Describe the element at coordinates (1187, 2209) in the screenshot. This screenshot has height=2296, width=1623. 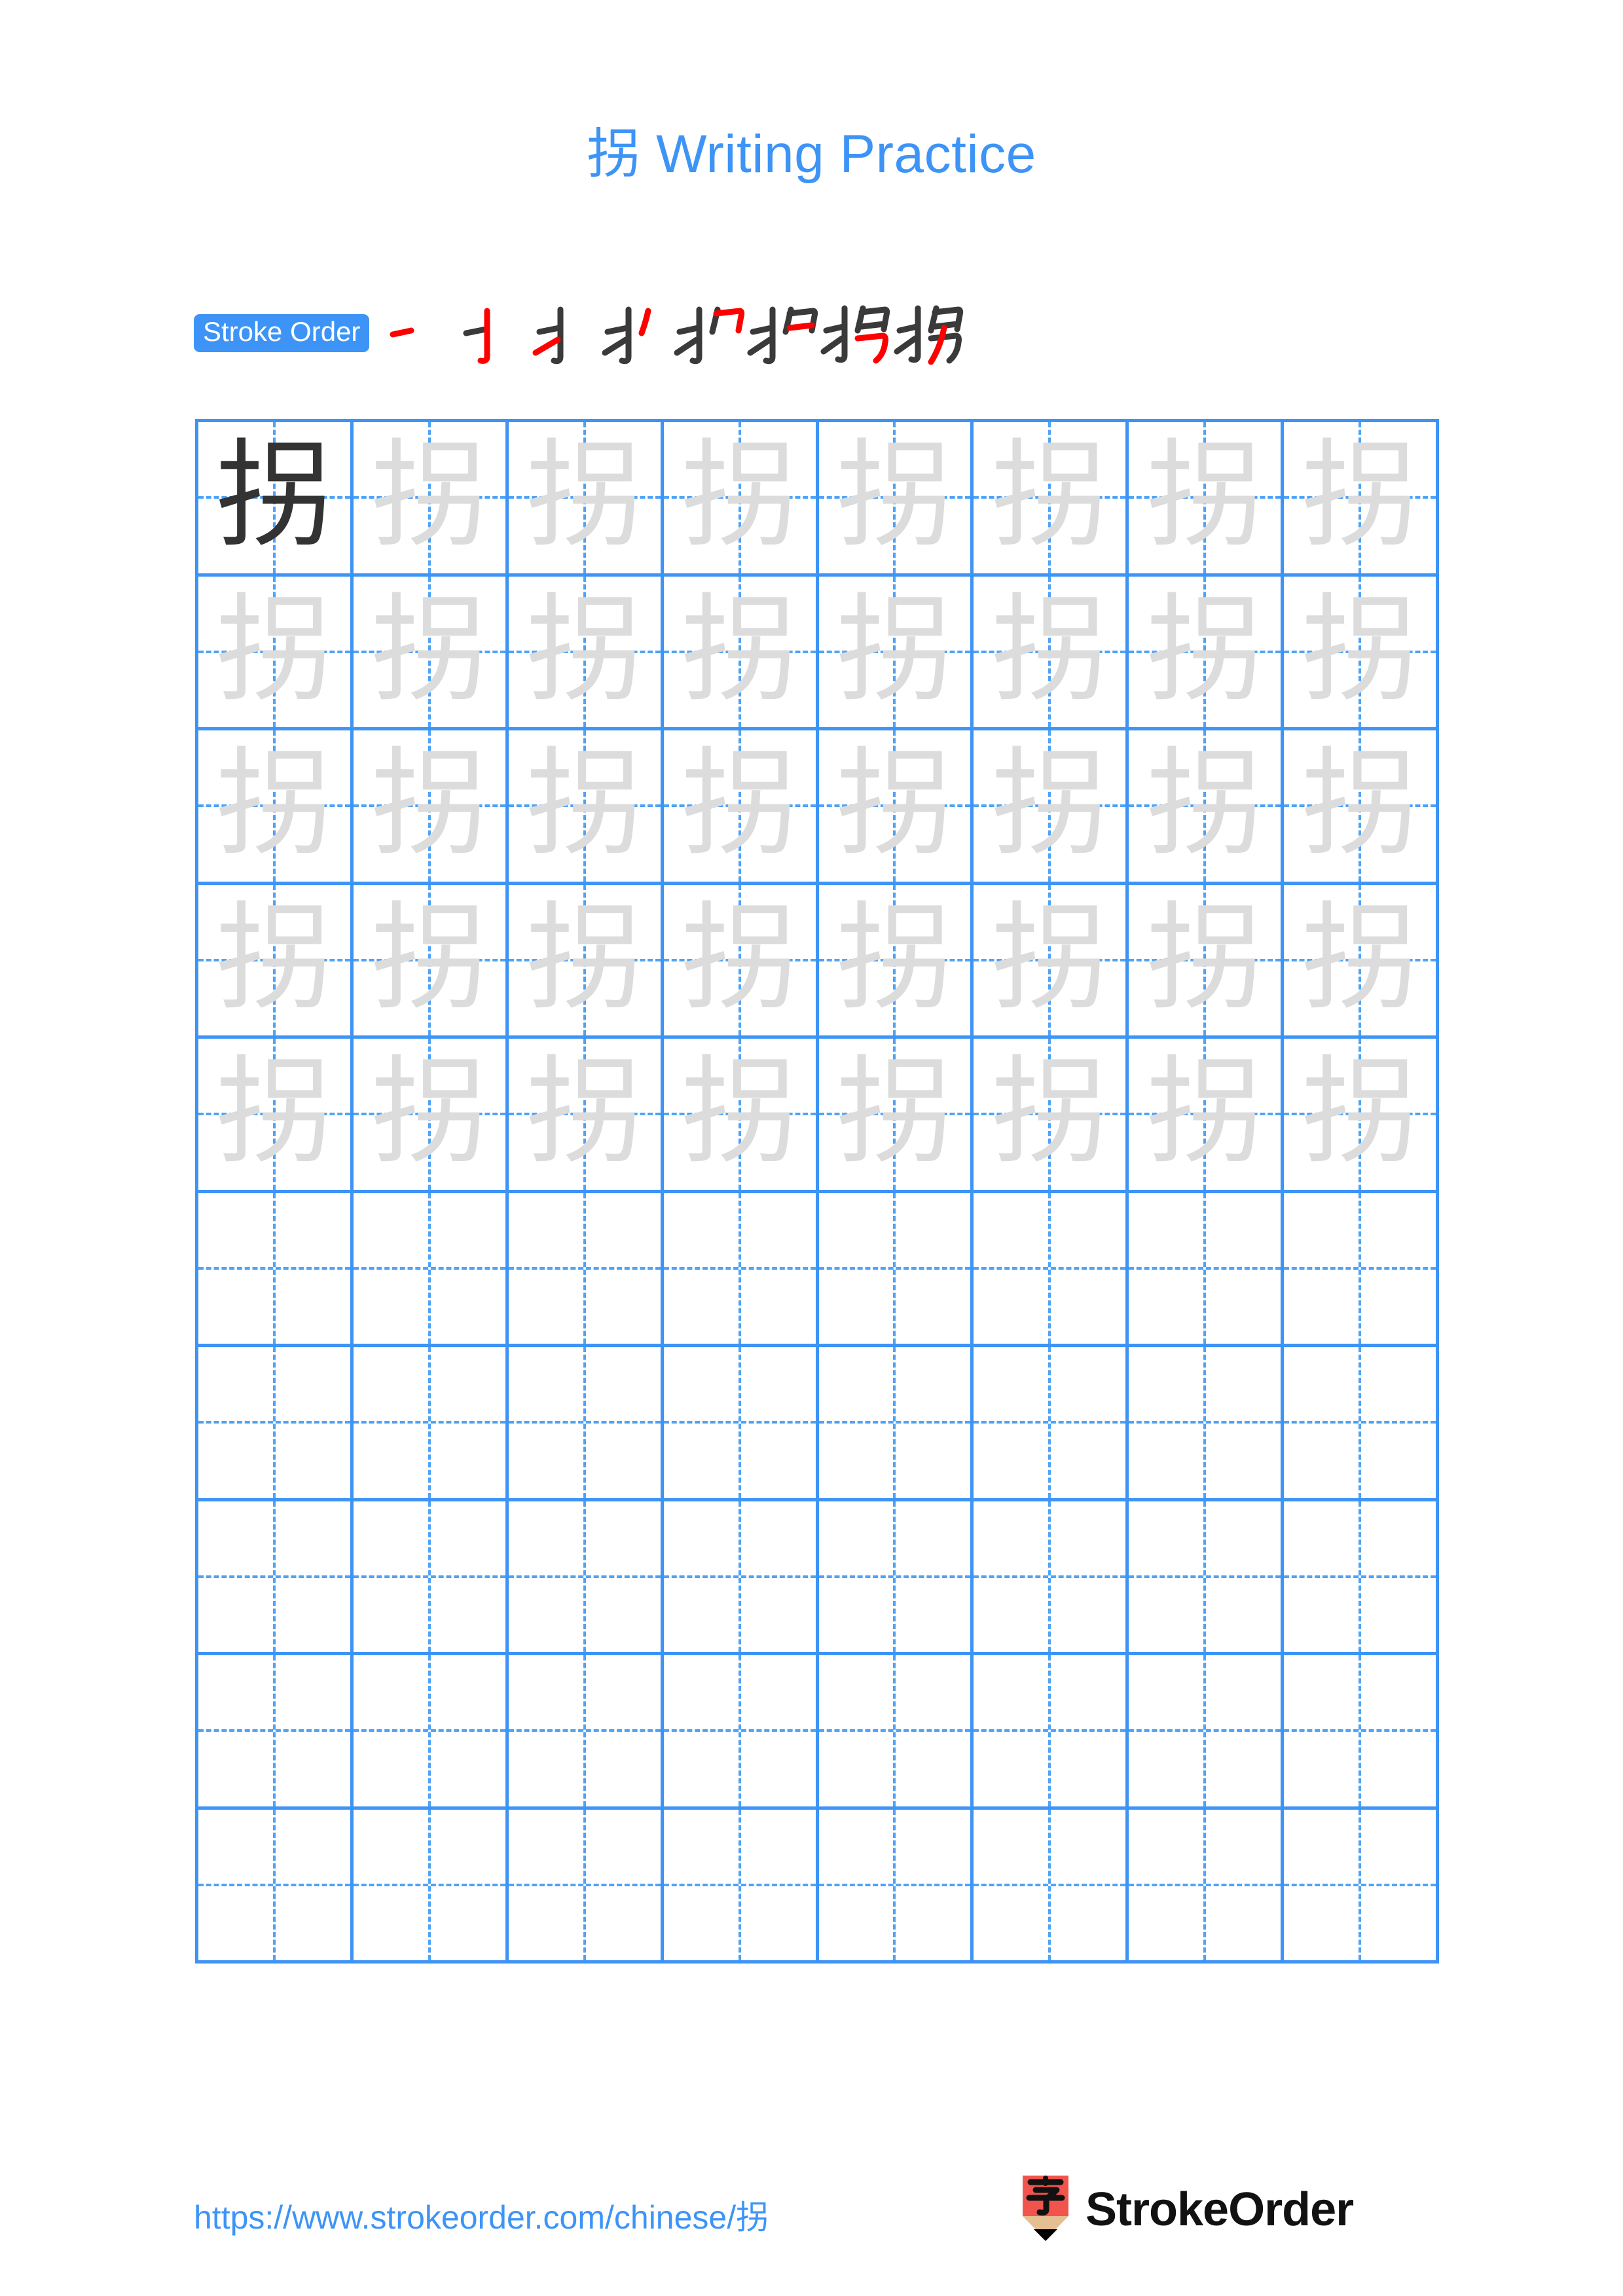
I see `strokeorder-logo: StrokeOrder` at that location.